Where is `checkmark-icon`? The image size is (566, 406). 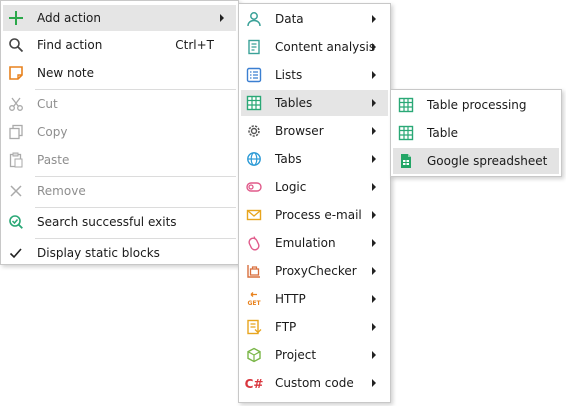 checkmark-icon is located at coordinates (16, 253).